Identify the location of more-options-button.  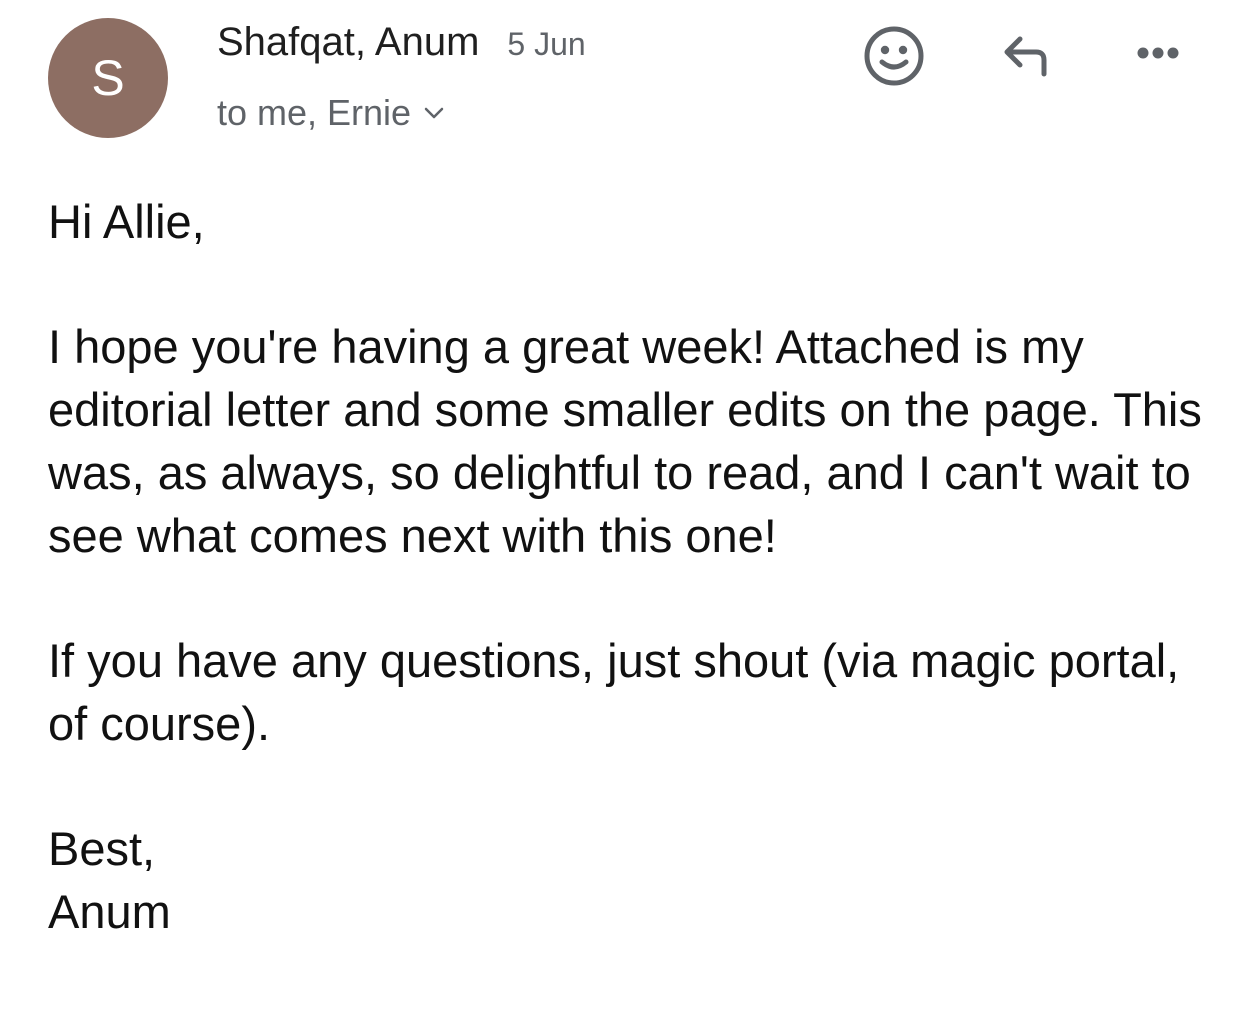
(1158, 53).